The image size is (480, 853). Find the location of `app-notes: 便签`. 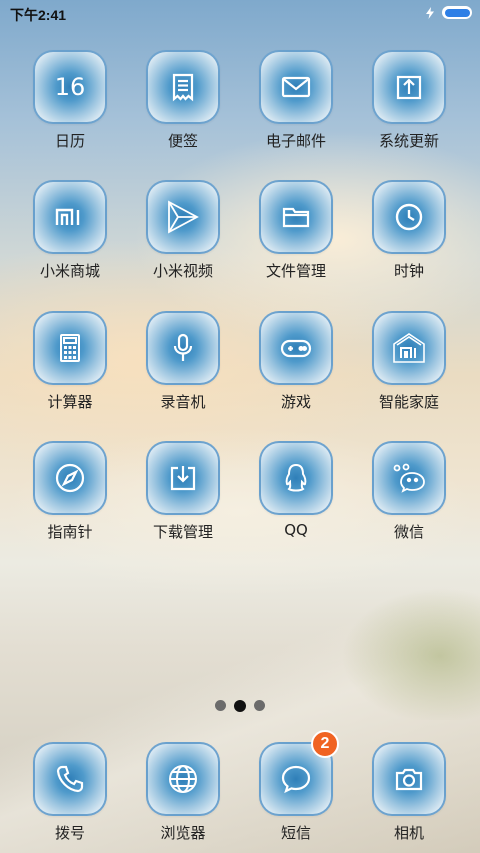

app-notes: 便签 is located at coordinates (183, 100).